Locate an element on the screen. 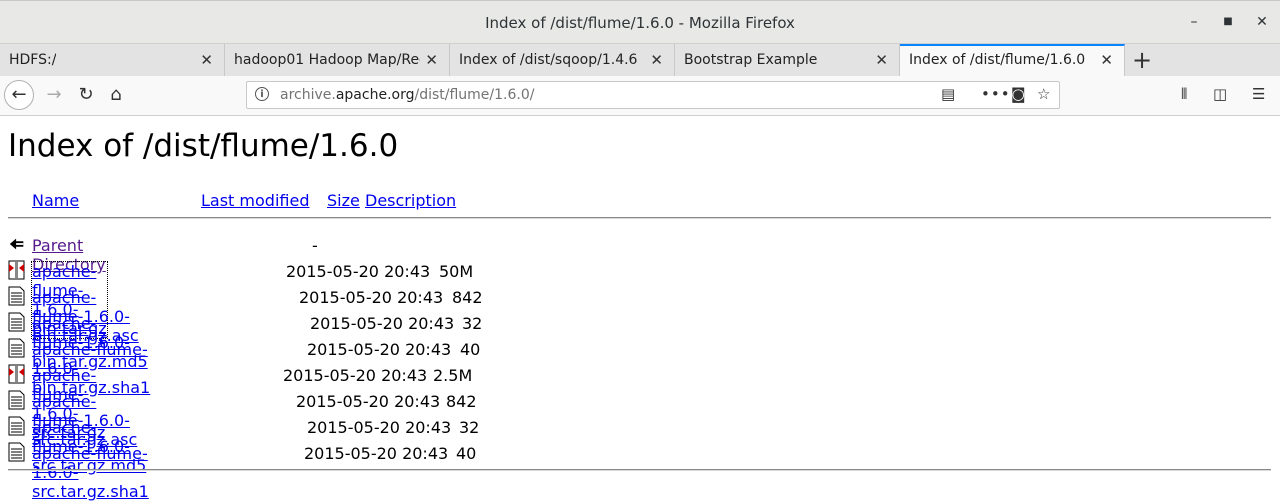 The width and height of the screenshot is (1280, 501). tab-hadoop: hadoop01 Hadoop Map/Redu ✕ is located at coordinates (337, 60).